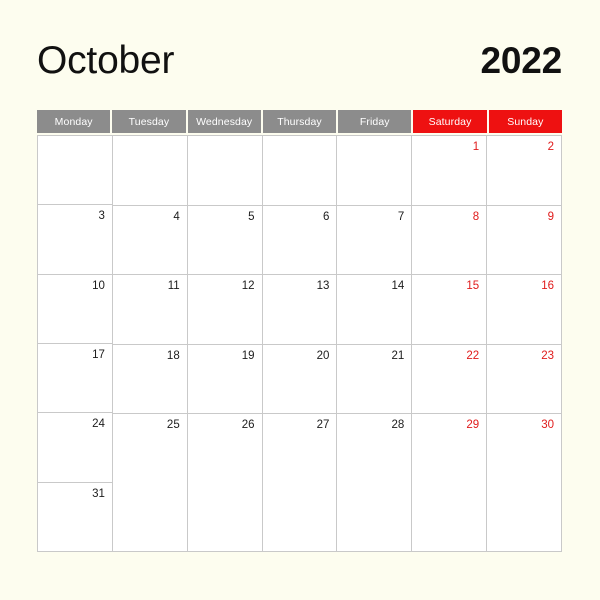 This screenshot has height=600, width=600. I want to click on day-cell: 26, so click(224, 483).